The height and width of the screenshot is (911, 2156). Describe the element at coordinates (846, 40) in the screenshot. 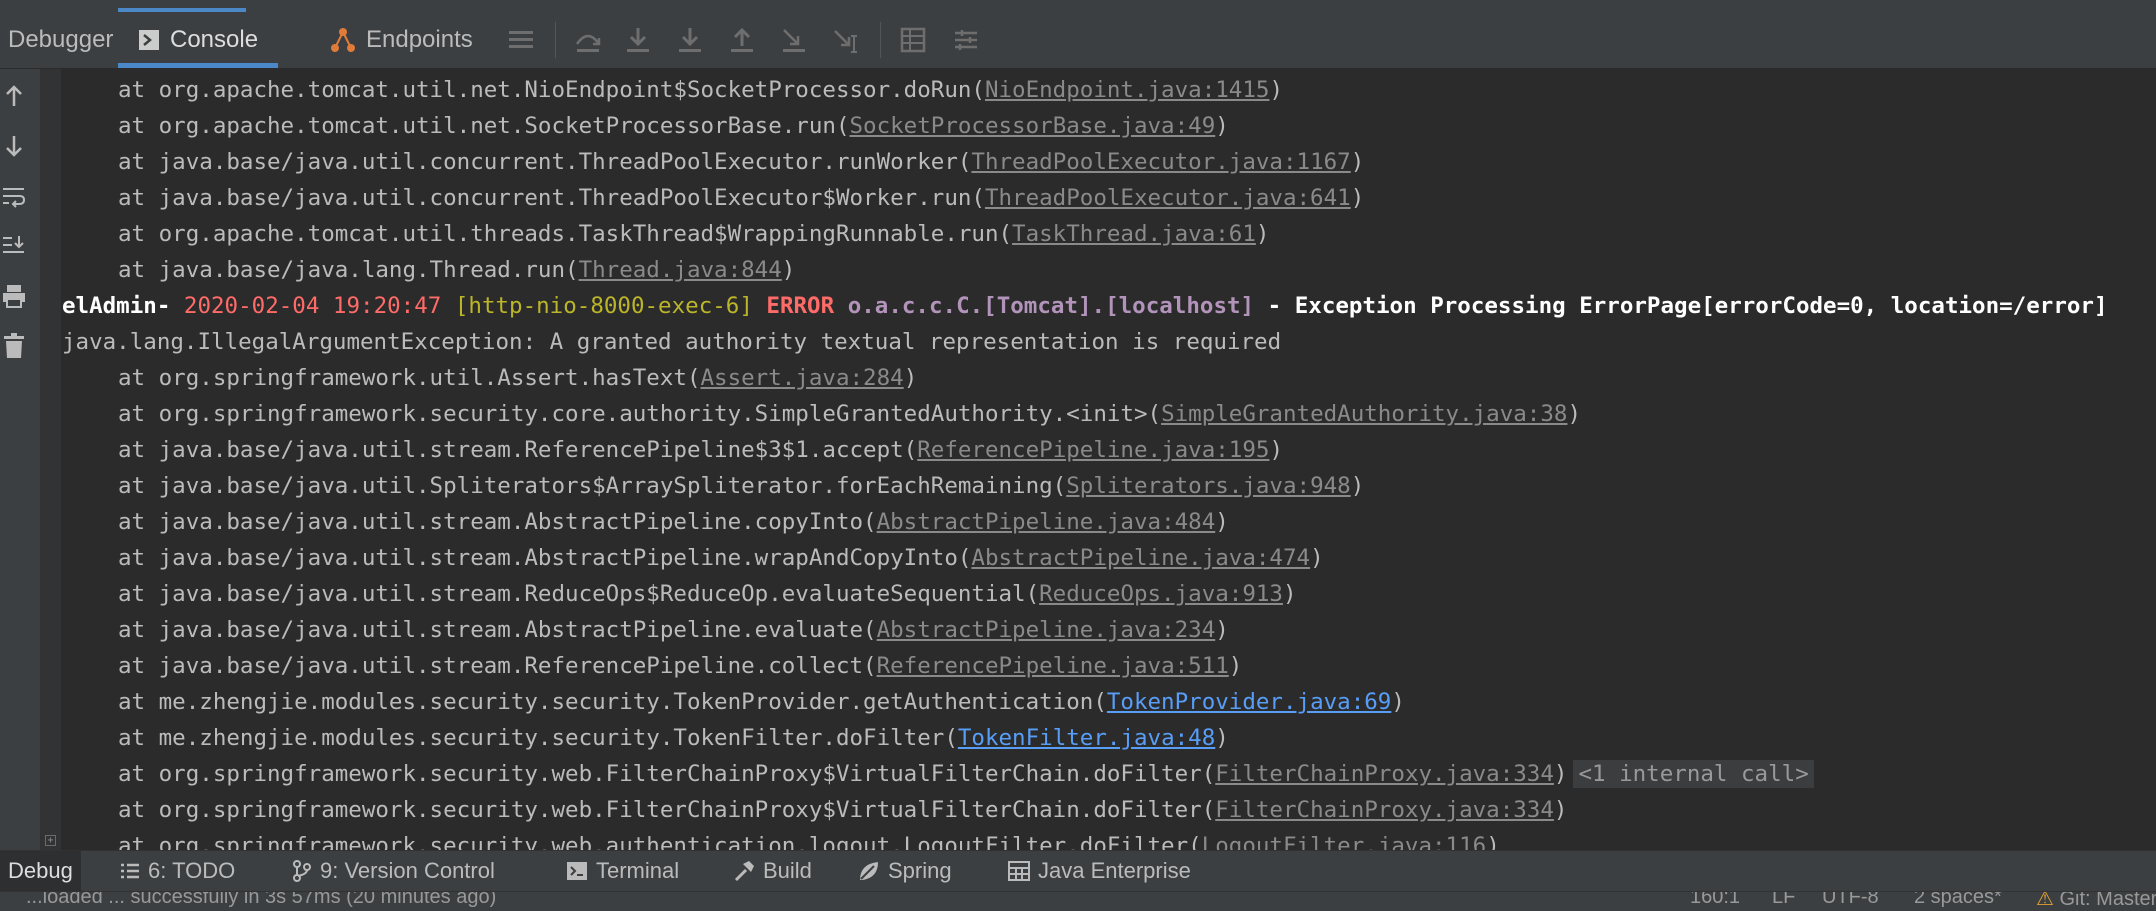

I see `evaluate-cursor-icon` at that location.